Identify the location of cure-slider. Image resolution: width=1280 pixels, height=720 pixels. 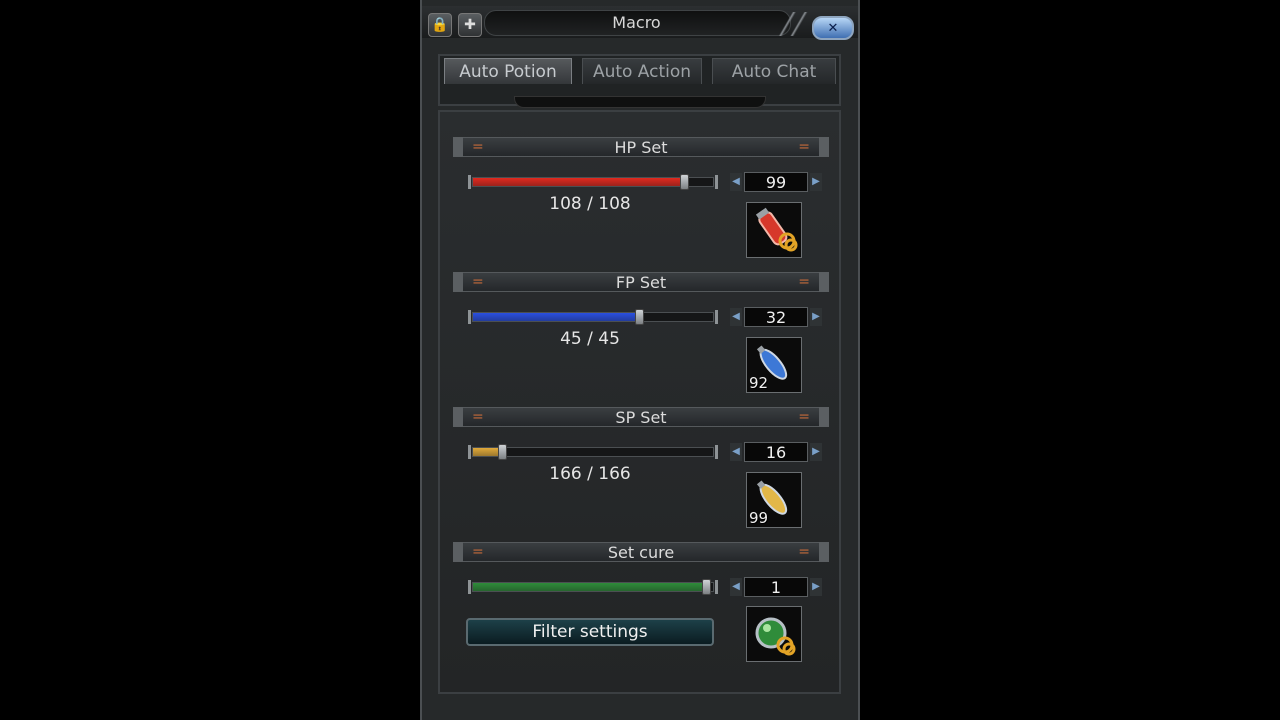
(593, 587).